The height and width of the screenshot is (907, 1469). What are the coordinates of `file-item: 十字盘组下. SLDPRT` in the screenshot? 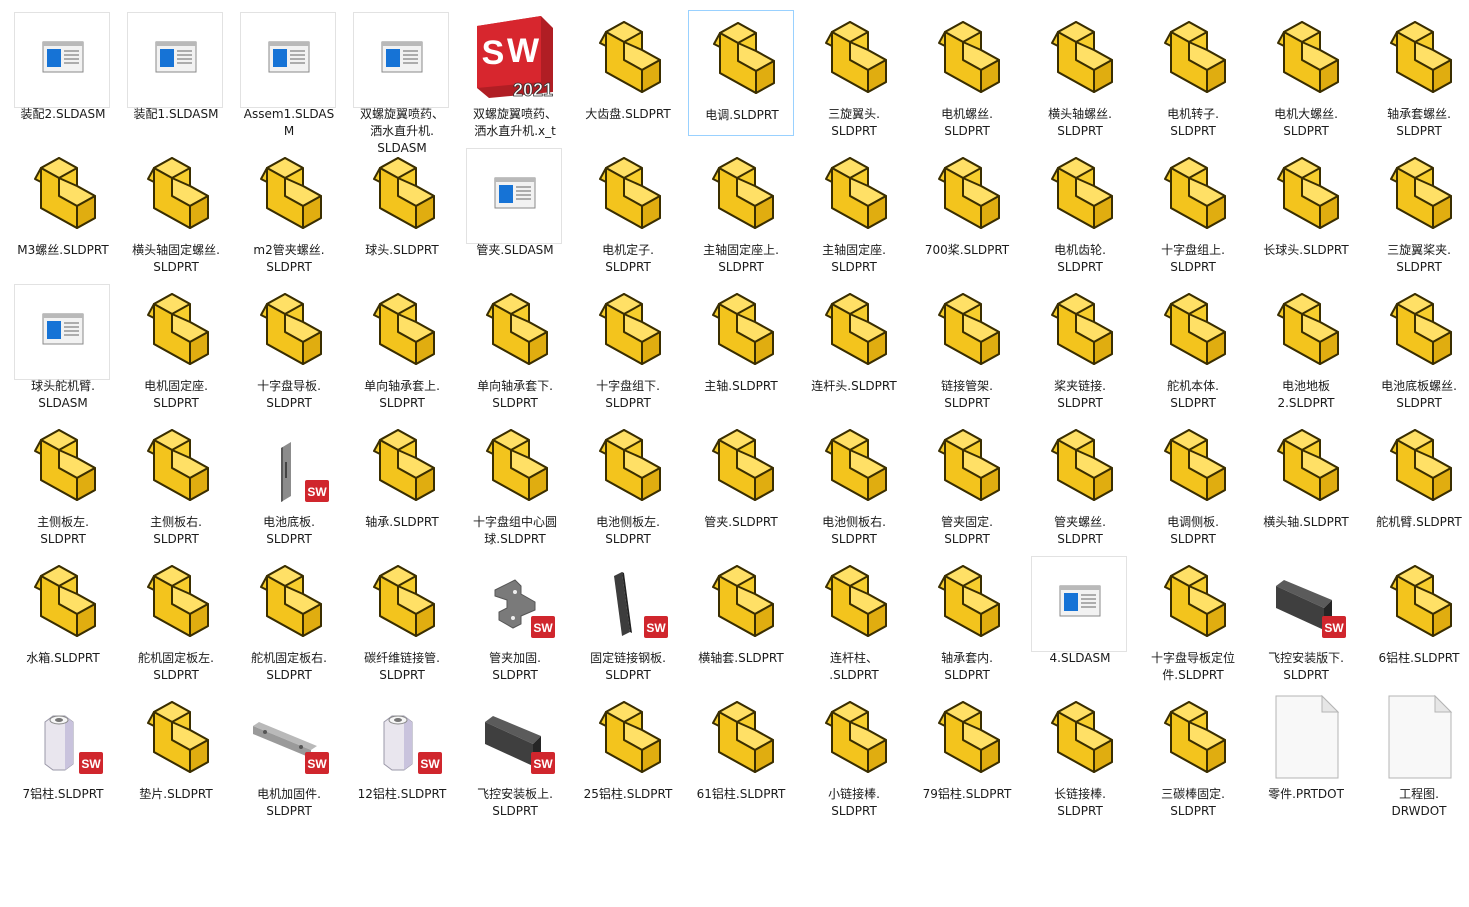 It's located at (628, 346).